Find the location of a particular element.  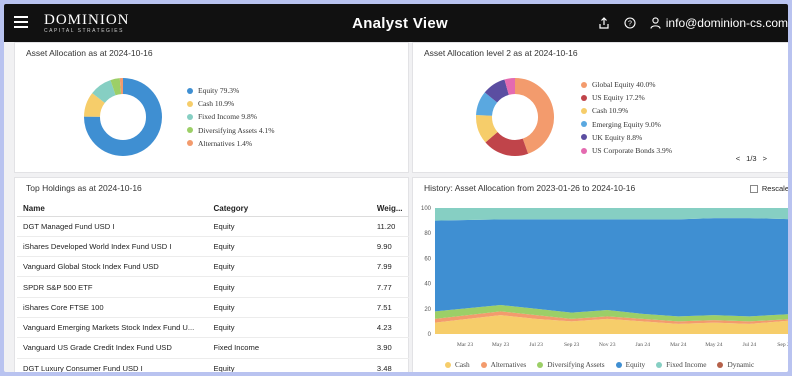

legend-label: Alternatives is located at coordinates (508, 364).